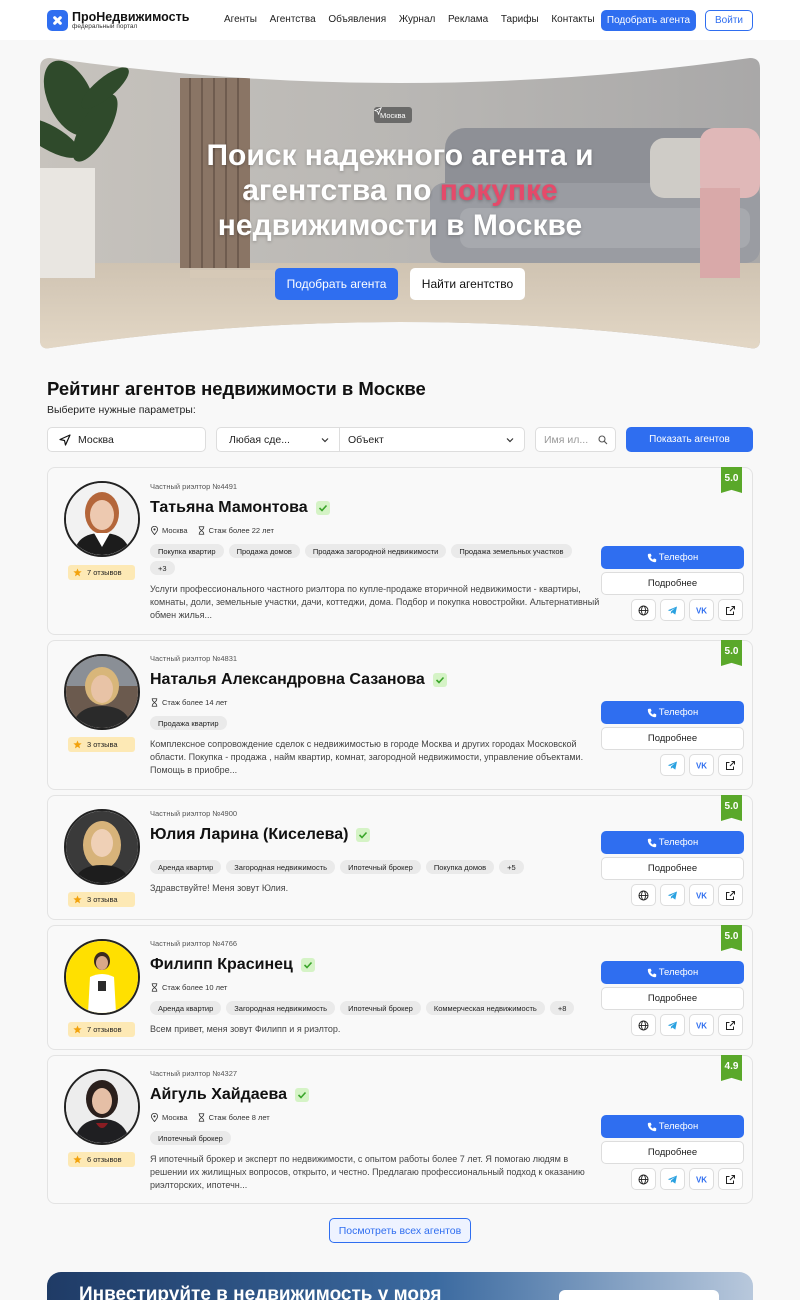 Image resolution: width=800 pixels, height=1300 pixels. I want to click on nav-pricing: Тарифы, so click(520, 19).